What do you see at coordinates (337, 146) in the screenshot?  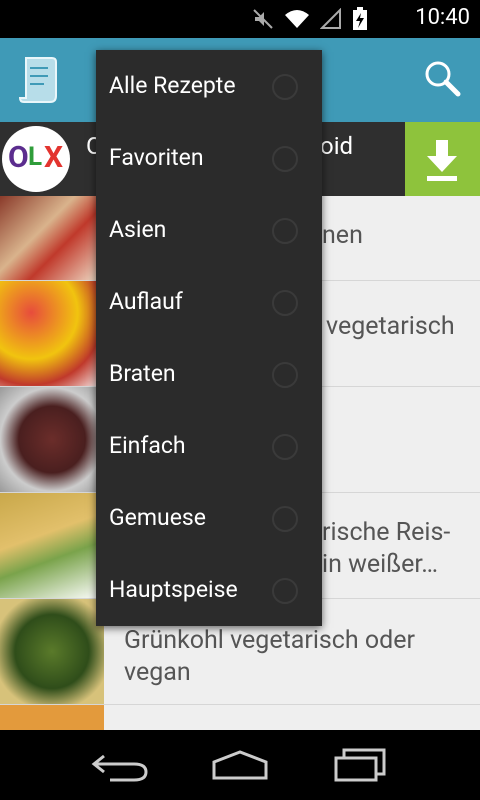 I see `ad-text-end: oid` at bounding box center [337, 146].